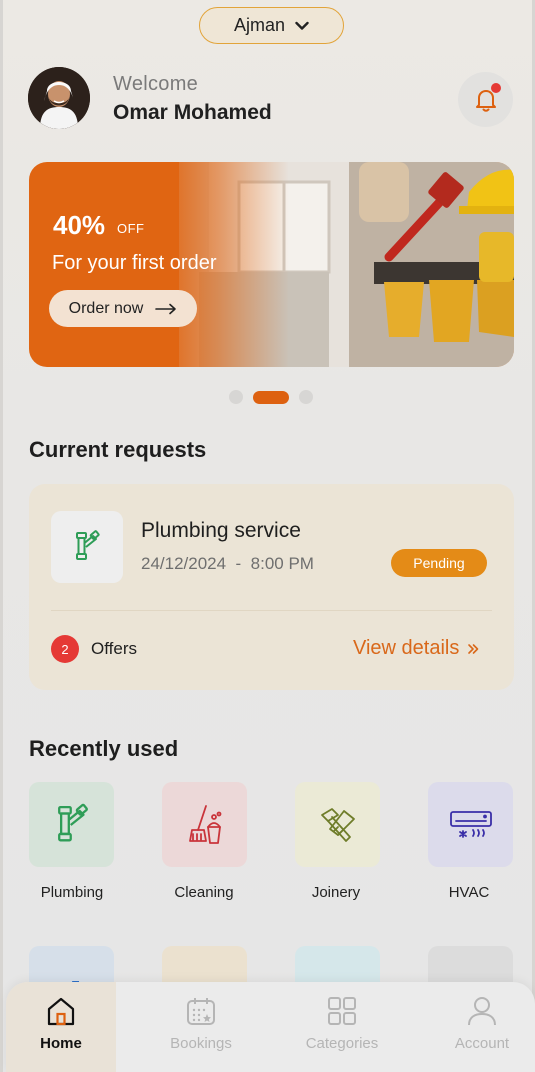 The width and height of the screenshot is (535, 1072). I want to click on user-icon, so click(482, 1011).